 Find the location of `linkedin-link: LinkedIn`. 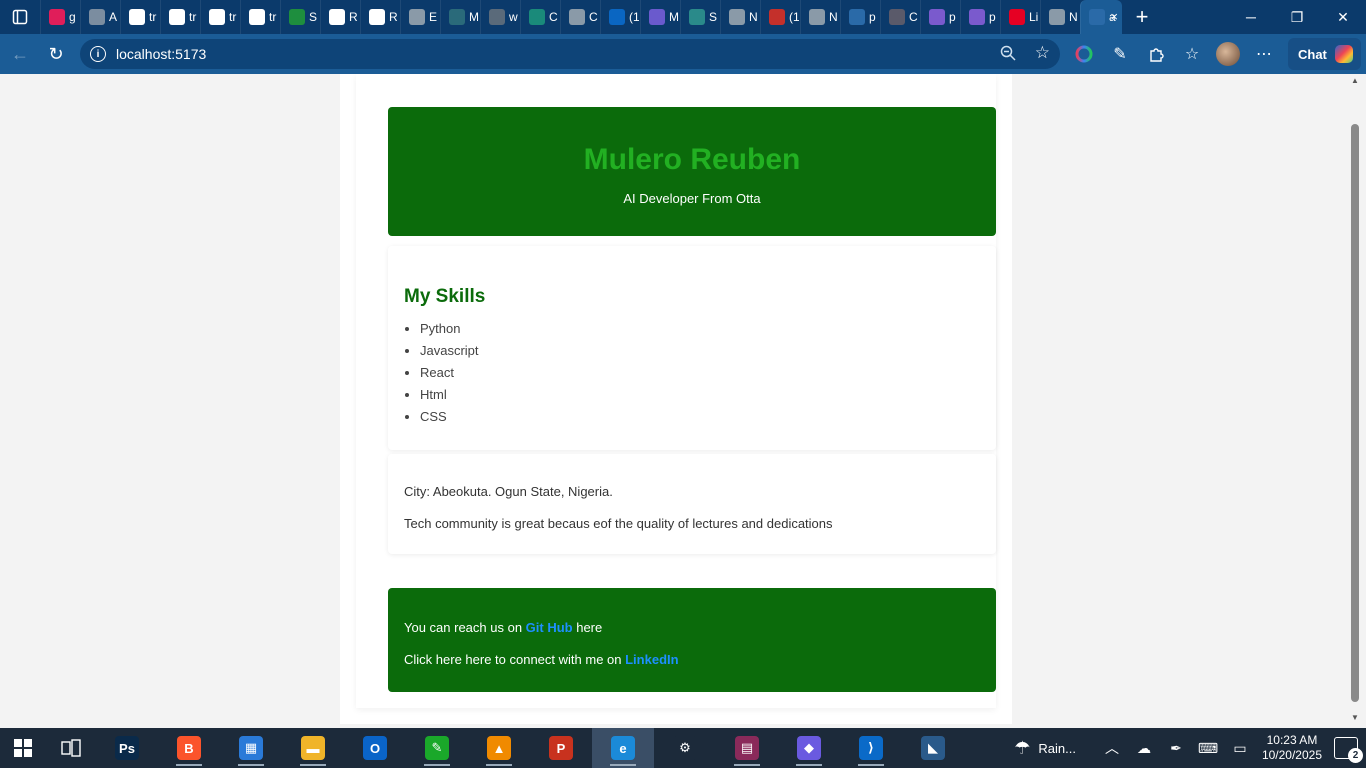

linkedin-link: LinkedIn is located at coordinates (651, 659).